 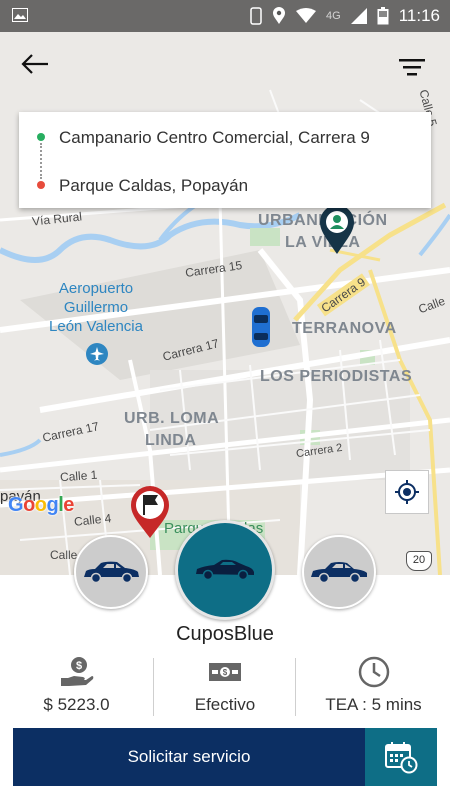 I want to click on crosshair-icon, so click(x=407, y=492).